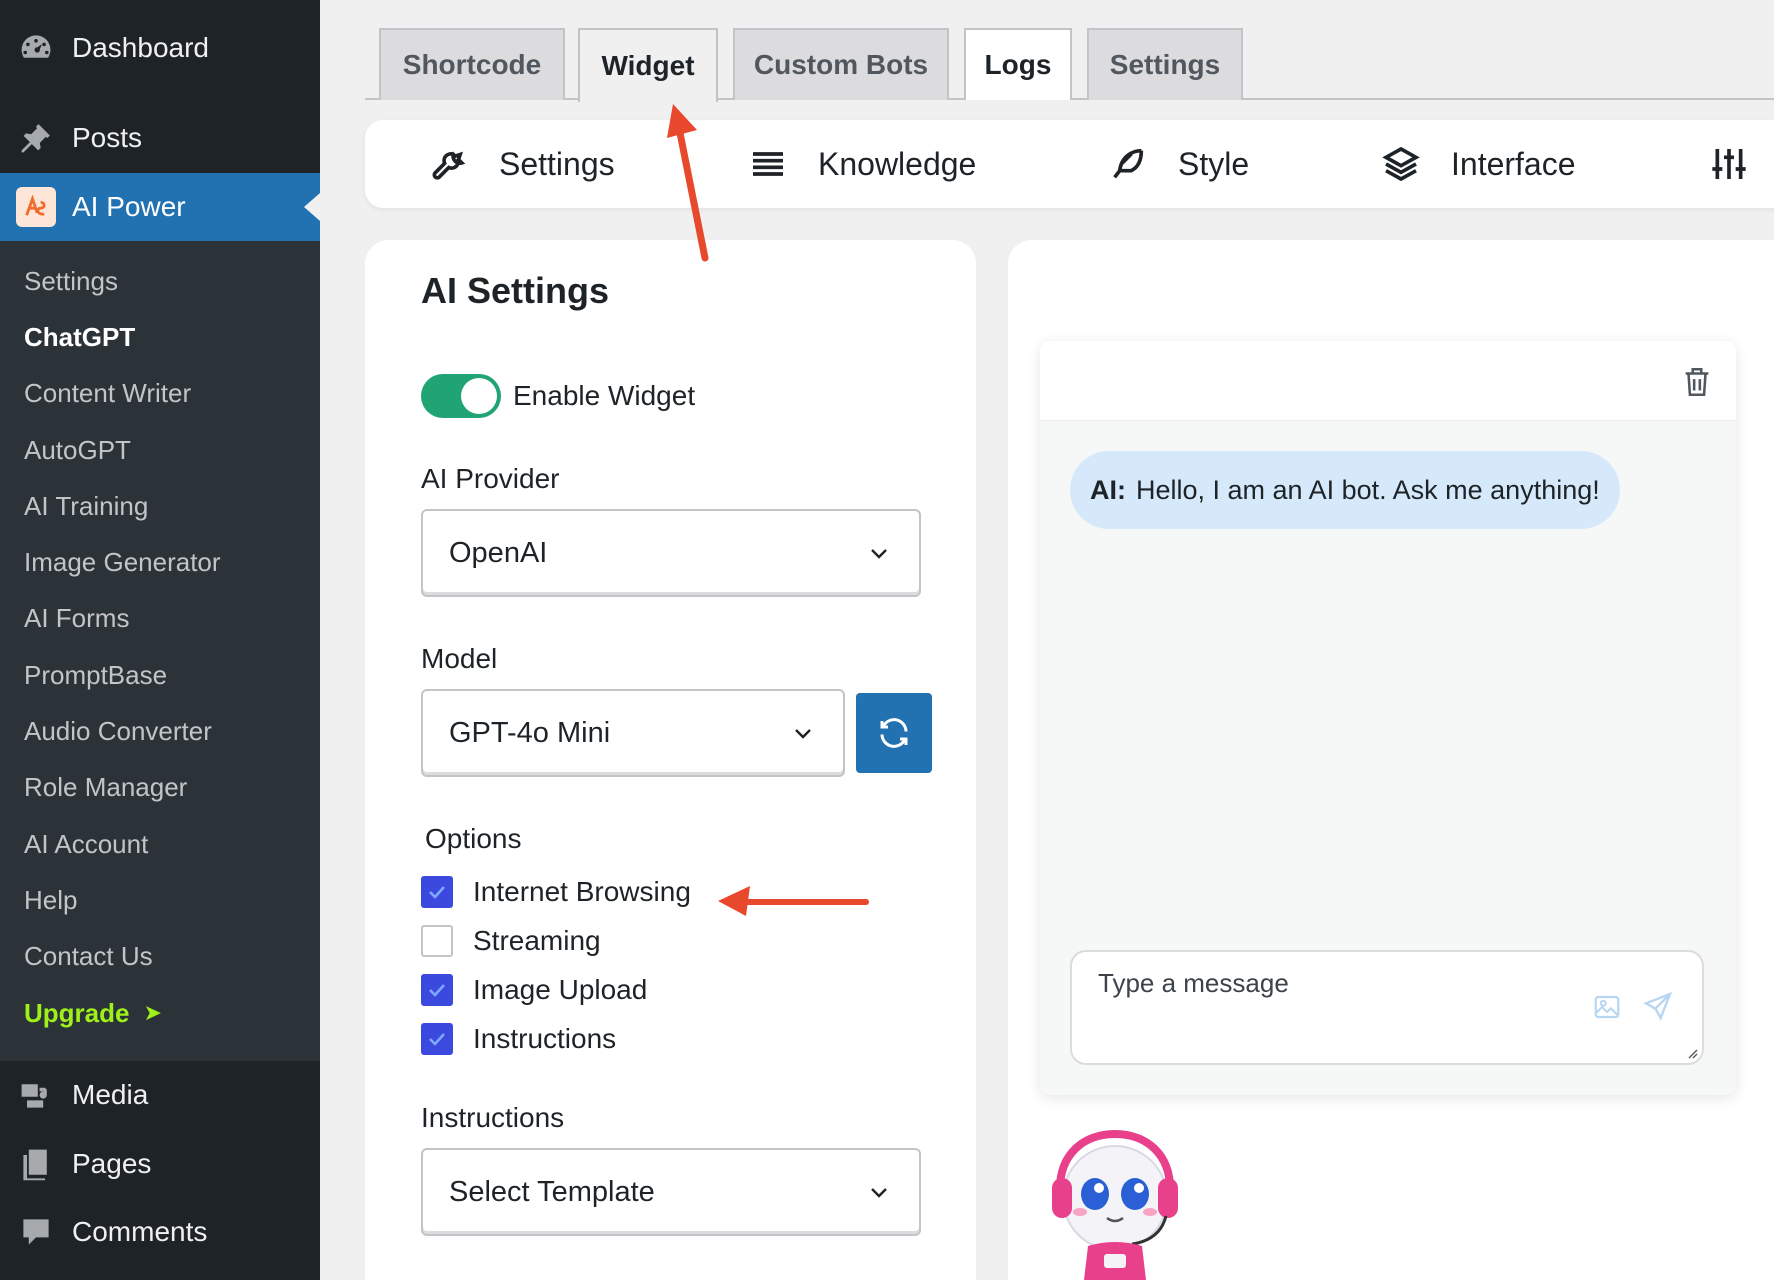 Image resolution: width=1774 pixels, height=1280 pixels. I want to click on checkbox-unchecked, so click(437, 941).